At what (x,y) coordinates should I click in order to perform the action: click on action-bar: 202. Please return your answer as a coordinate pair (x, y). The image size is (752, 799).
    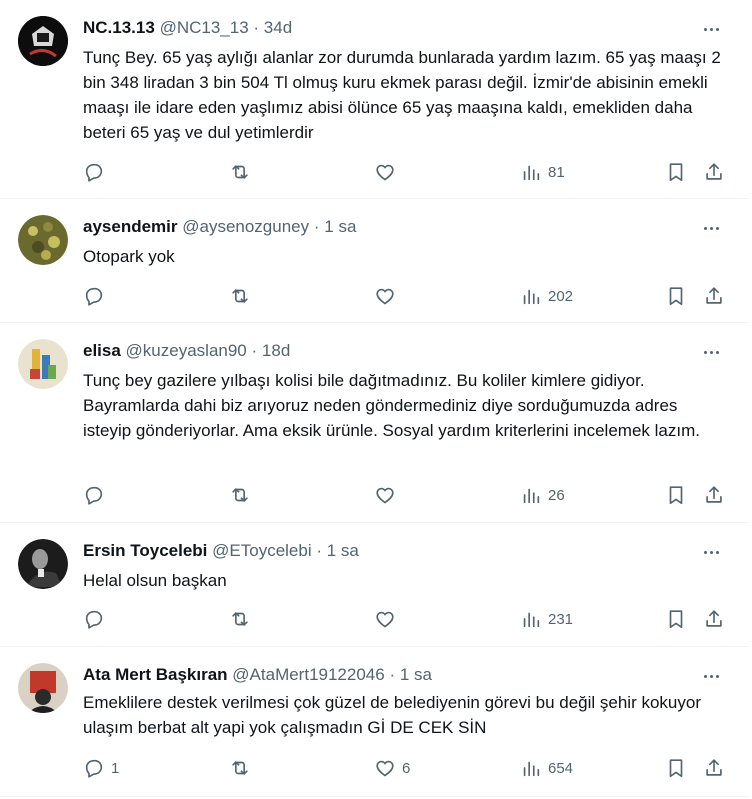
    Looking at the image, I should click on (374, 296).